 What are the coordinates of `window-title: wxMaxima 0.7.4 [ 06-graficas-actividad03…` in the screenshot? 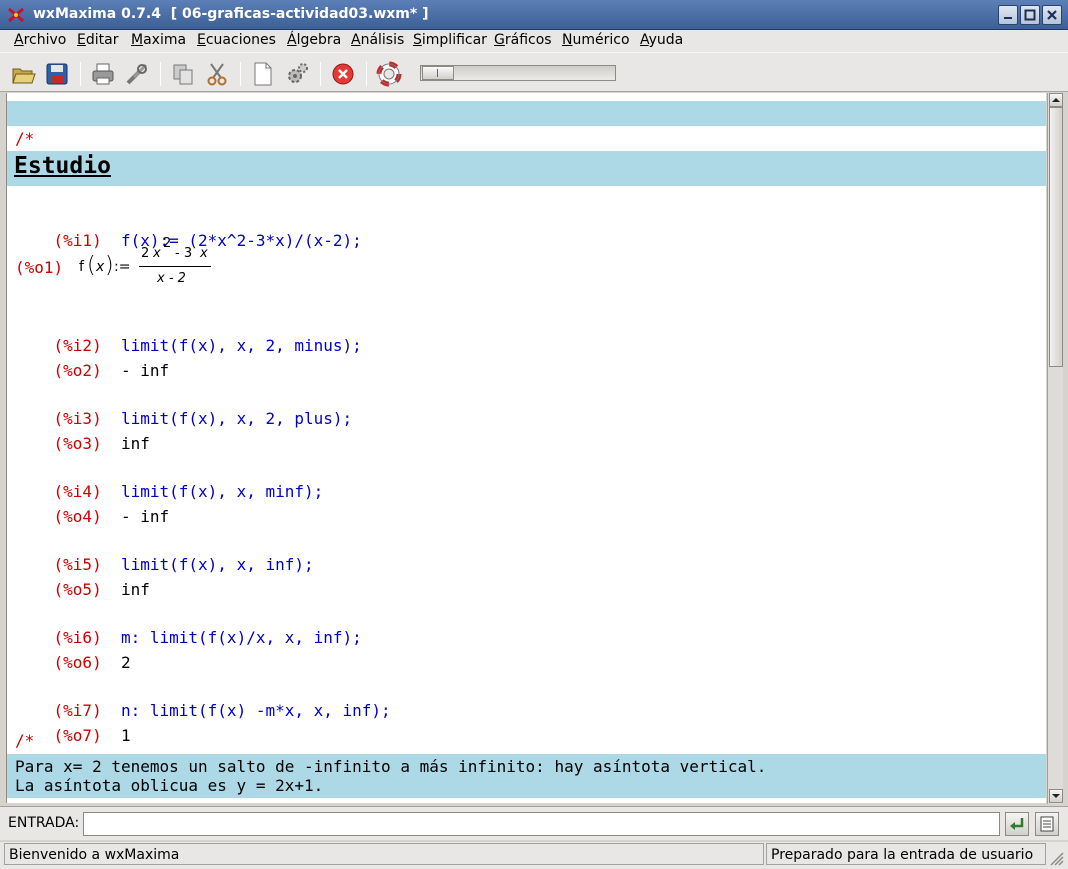 It's located at (231, 14).